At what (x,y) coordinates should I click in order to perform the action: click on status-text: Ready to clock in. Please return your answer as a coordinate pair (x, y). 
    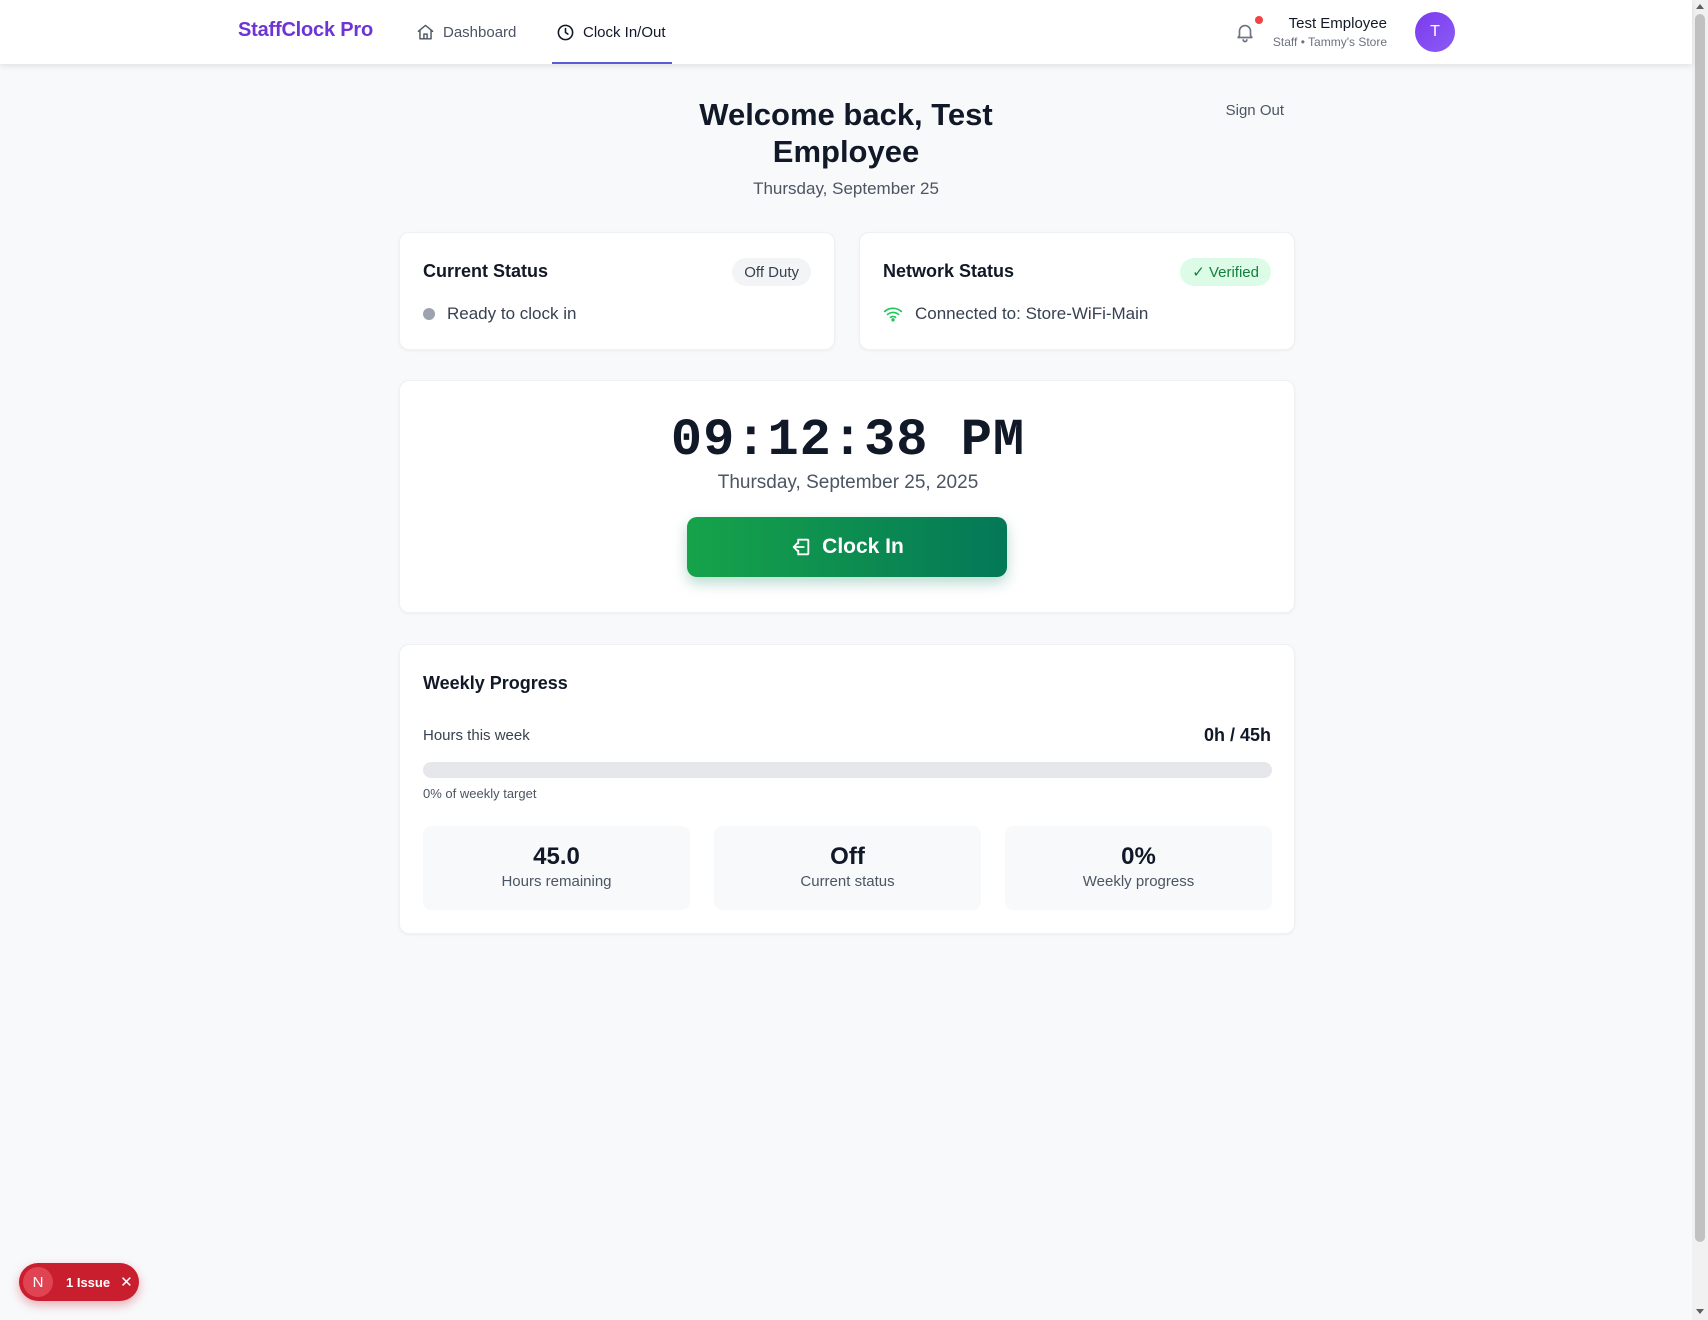
    Looking at the image, I should click on (512, 313).